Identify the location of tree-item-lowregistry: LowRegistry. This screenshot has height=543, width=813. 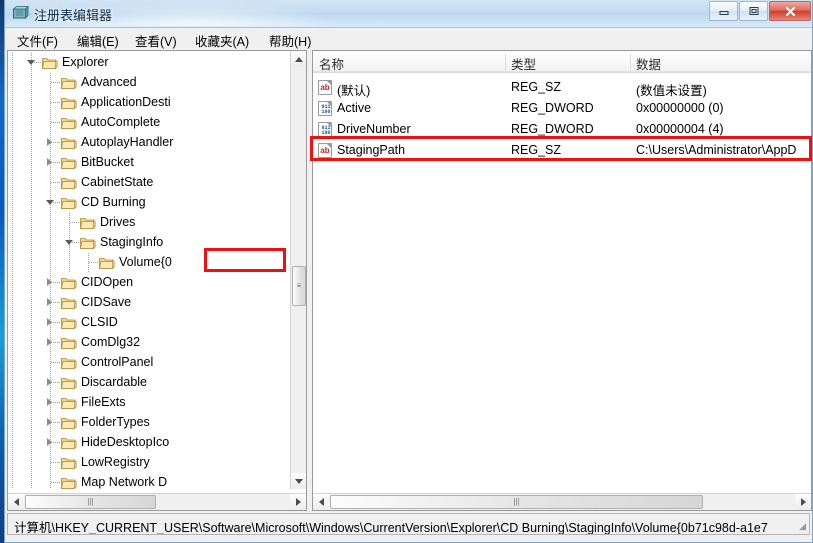
(149, 463).